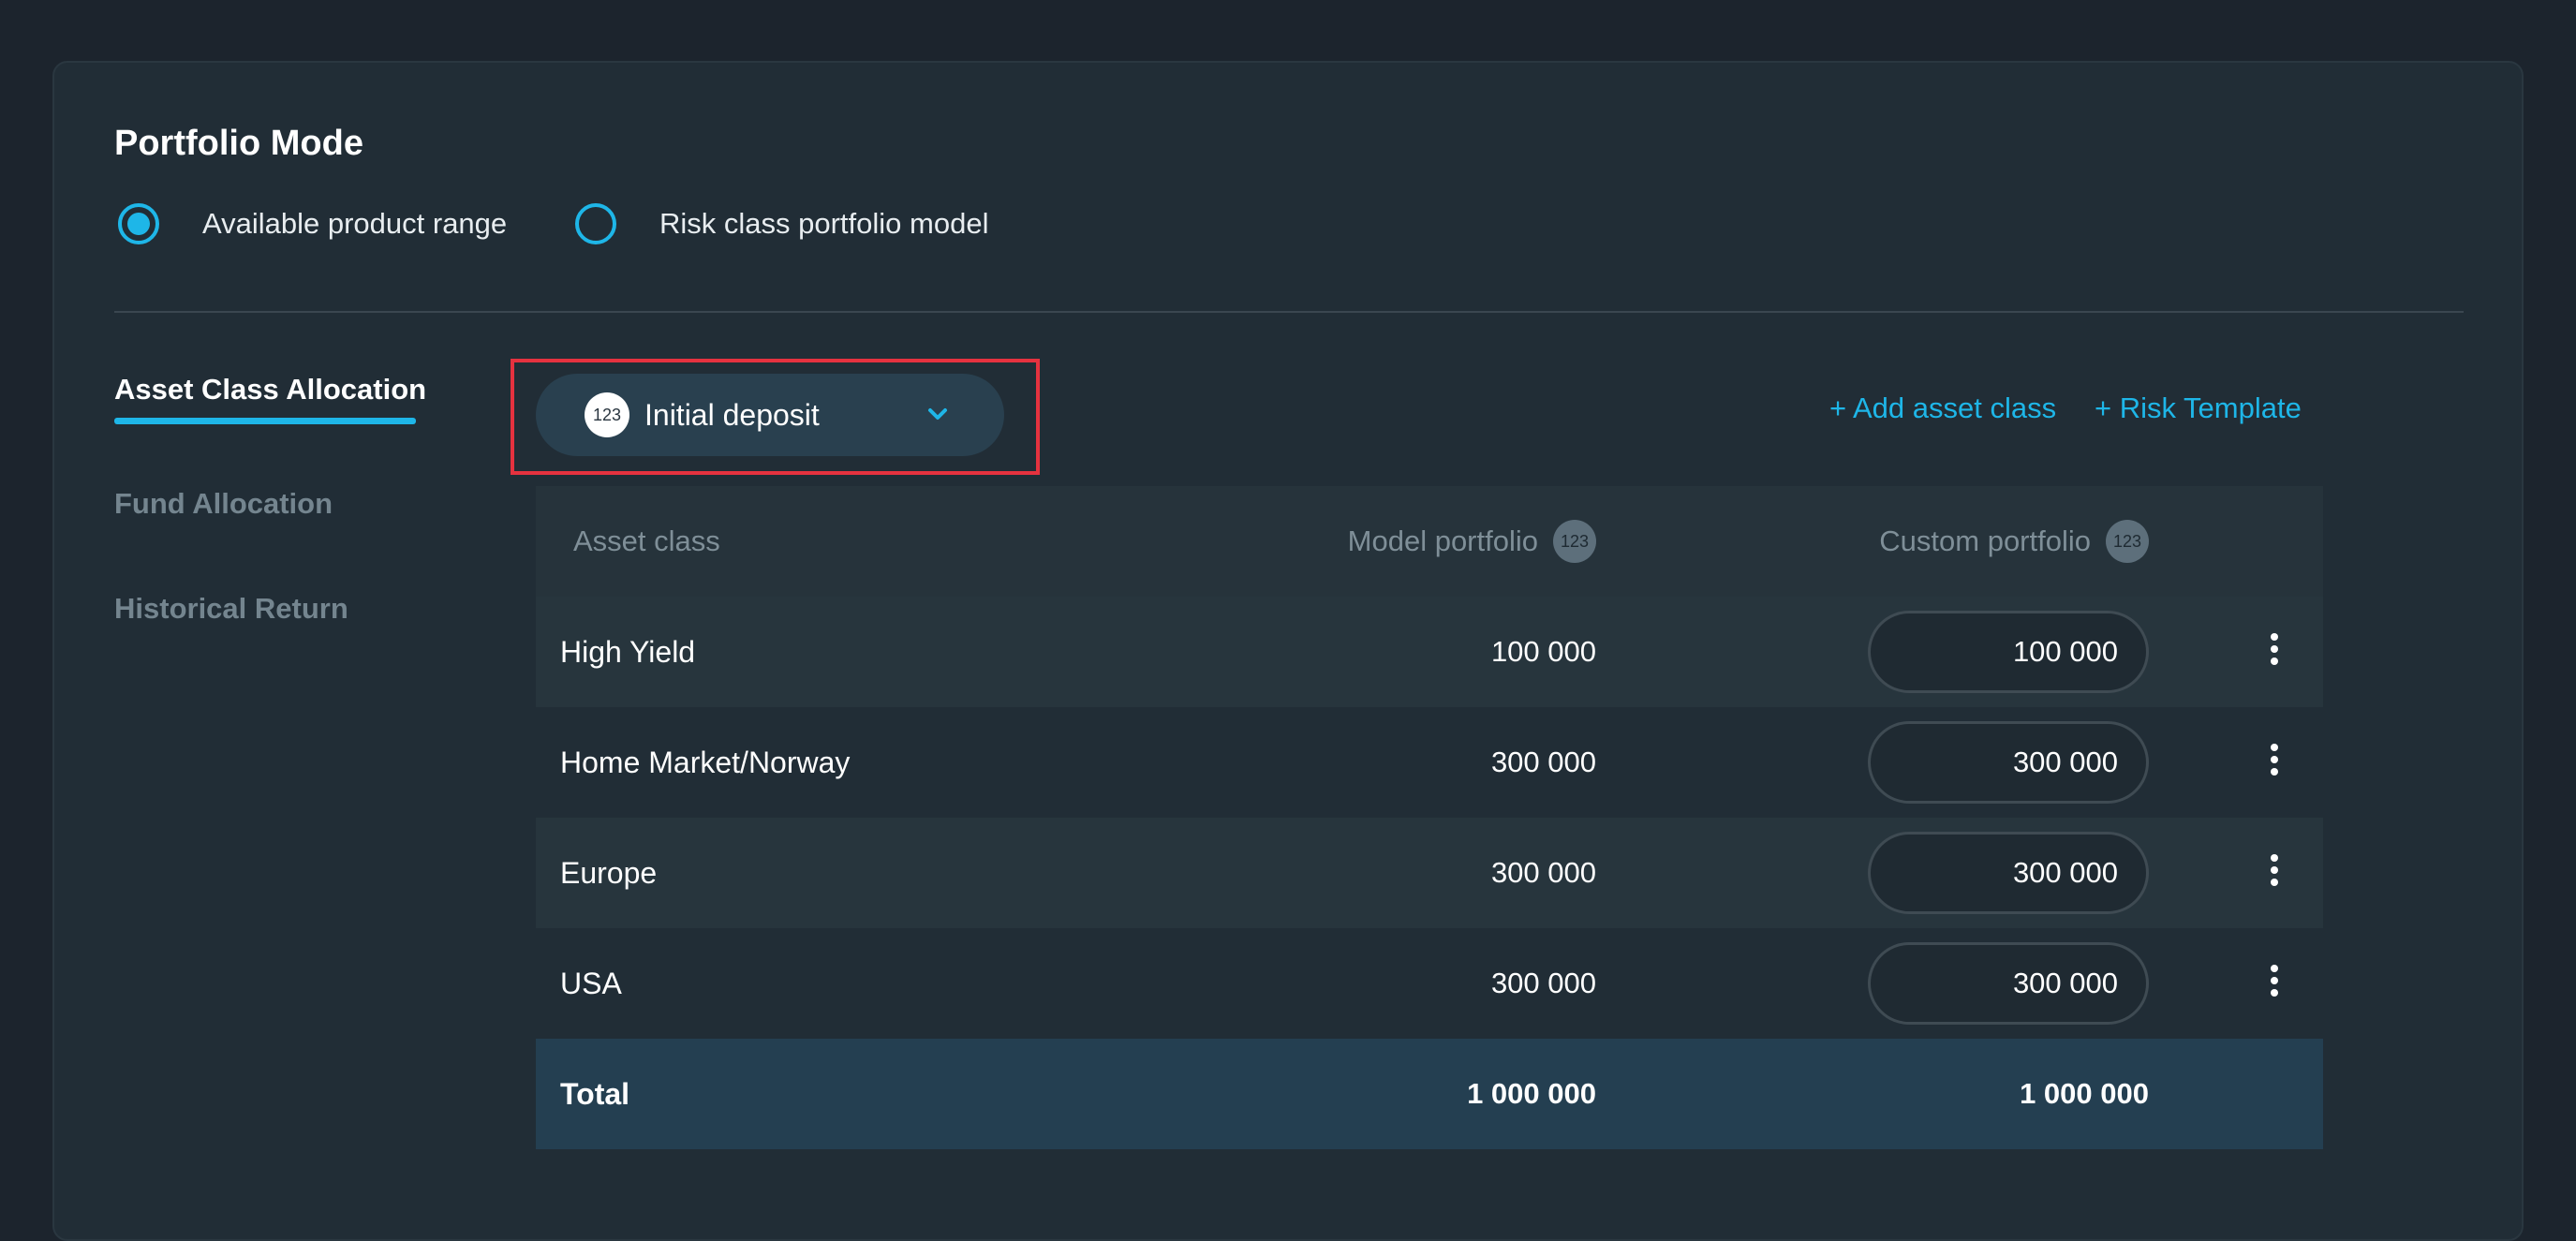 The width and height of the screenshot is (2576, 1241). What do you see at coordinates (1943, 408) in the screenshot?
I see `add-asset-class-link: + Add asset class` at bounding box center [1943, 408].